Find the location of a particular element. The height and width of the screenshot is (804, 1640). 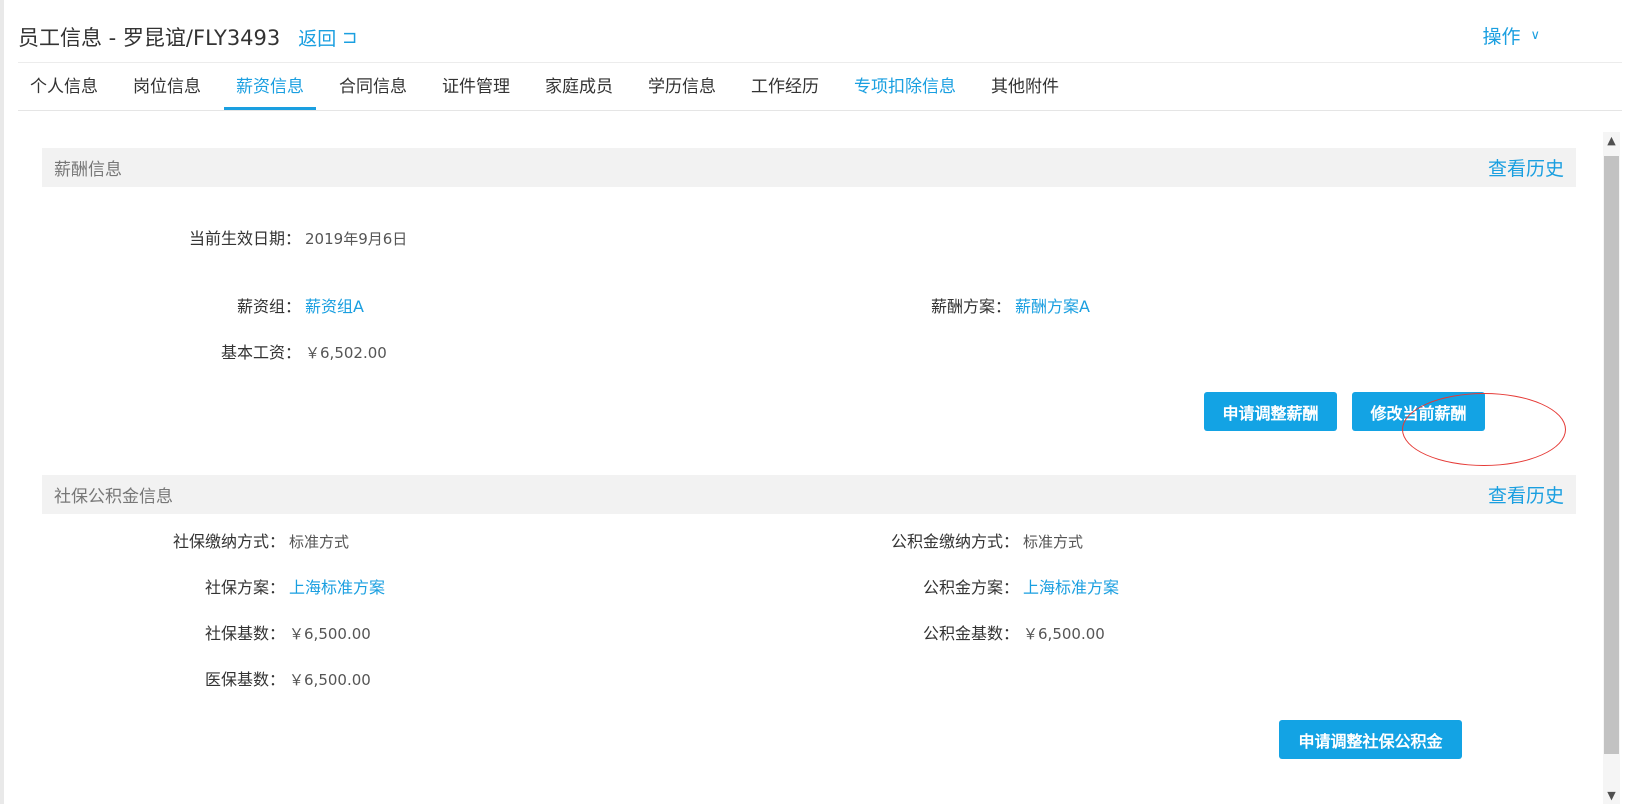

hf-base-field: 公积金基数： ￥6,500.00 is located at coordinates (1014, 632).